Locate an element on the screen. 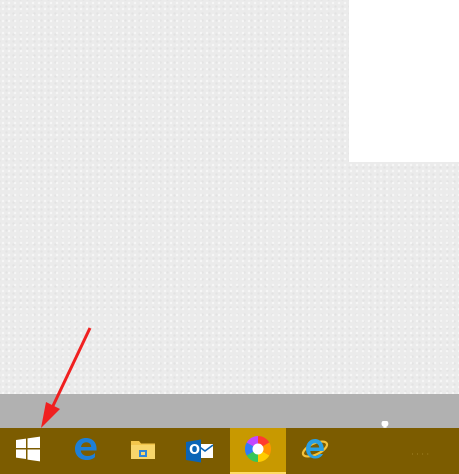 The height and width of the screenshot is (474, 459). taskbar-ie-button is located at coordinates (315, 451).